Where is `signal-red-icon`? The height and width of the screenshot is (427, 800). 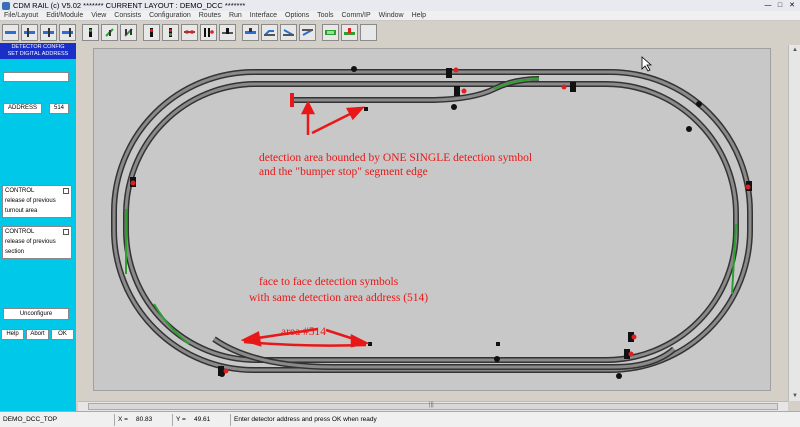
signal-red-icon is located at coordinates (128, 32).